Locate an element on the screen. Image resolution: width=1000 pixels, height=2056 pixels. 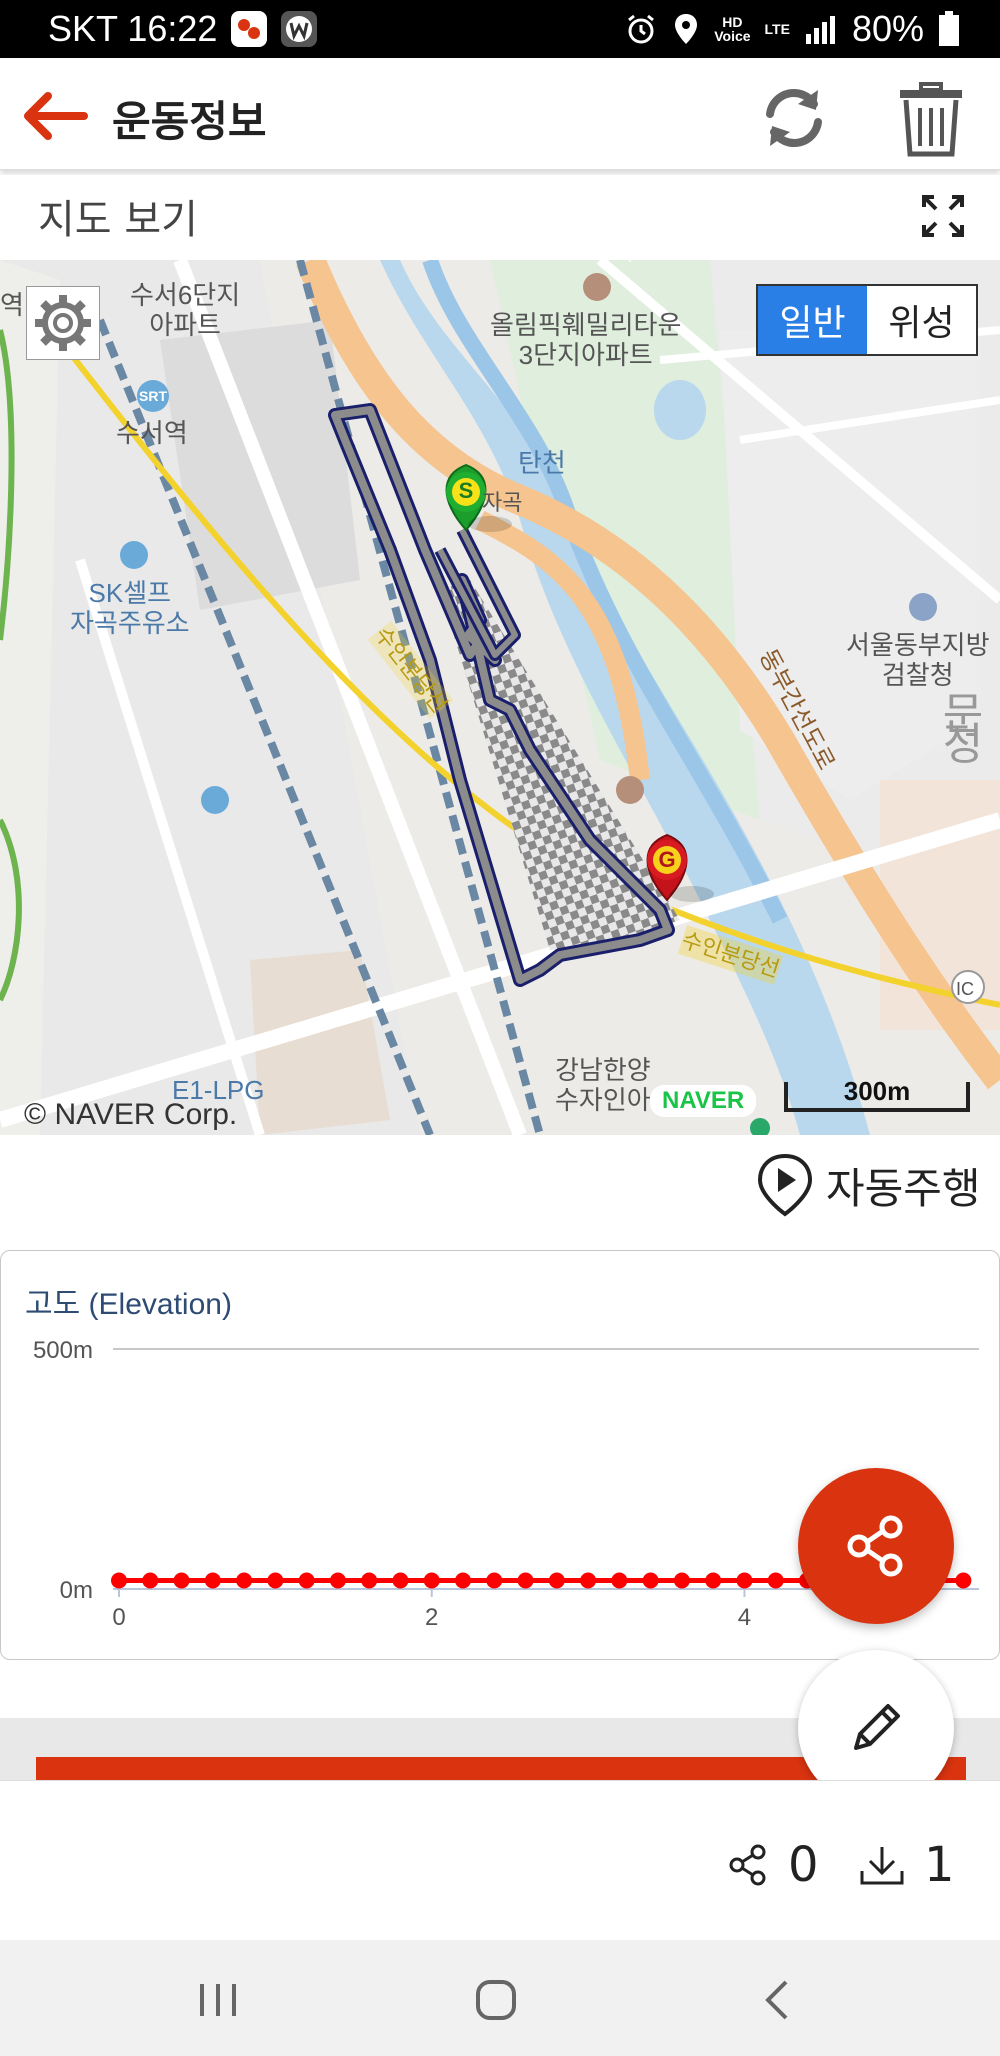
map-label-stream: 탄천 is located at coordinates (542, 463).